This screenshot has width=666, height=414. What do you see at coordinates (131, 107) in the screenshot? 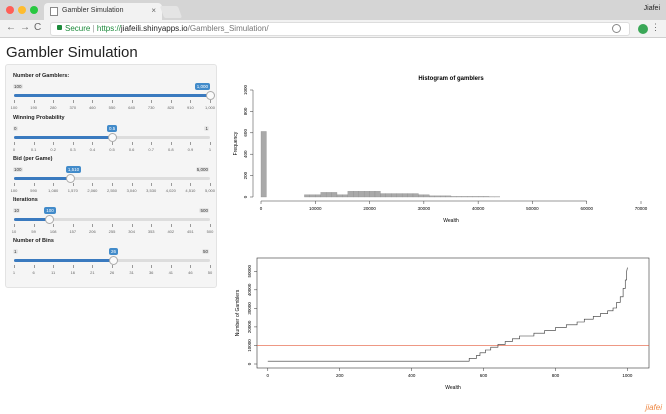
I see `slider-tick-label: 640` at bounding box center [131, 107].